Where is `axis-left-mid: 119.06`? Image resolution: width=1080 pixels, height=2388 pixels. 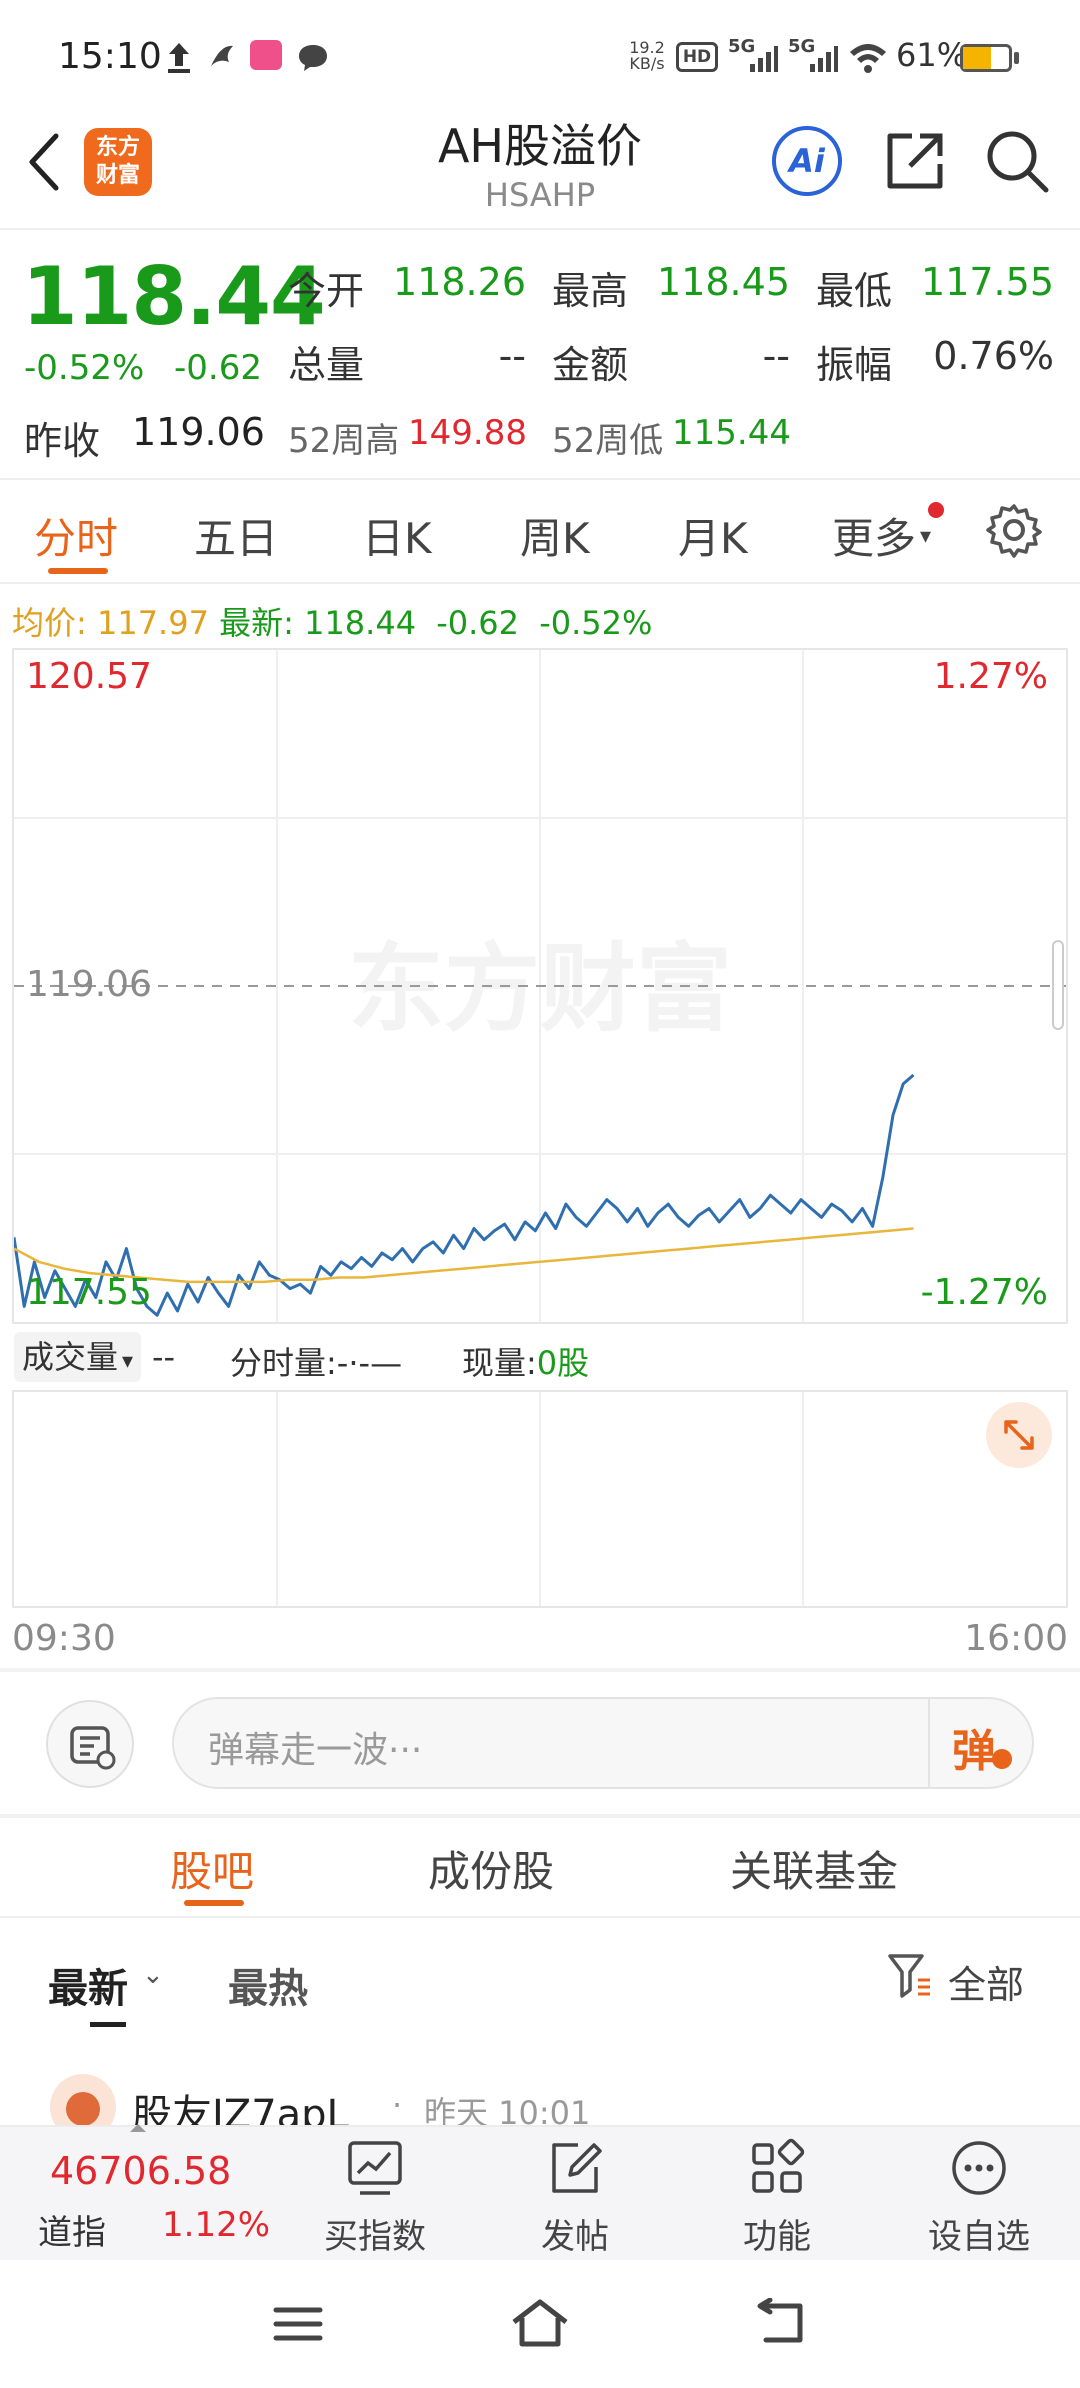
axis-left-mid: 119.06 is located at coordinates (89, 984).